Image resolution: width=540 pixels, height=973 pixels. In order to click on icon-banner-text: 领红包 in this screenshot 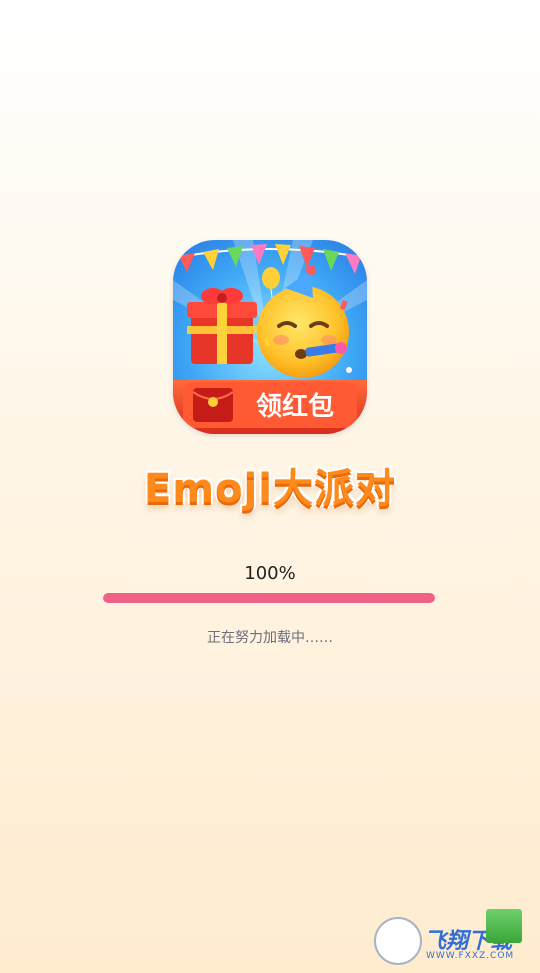, I will do `click(295, 406)`.